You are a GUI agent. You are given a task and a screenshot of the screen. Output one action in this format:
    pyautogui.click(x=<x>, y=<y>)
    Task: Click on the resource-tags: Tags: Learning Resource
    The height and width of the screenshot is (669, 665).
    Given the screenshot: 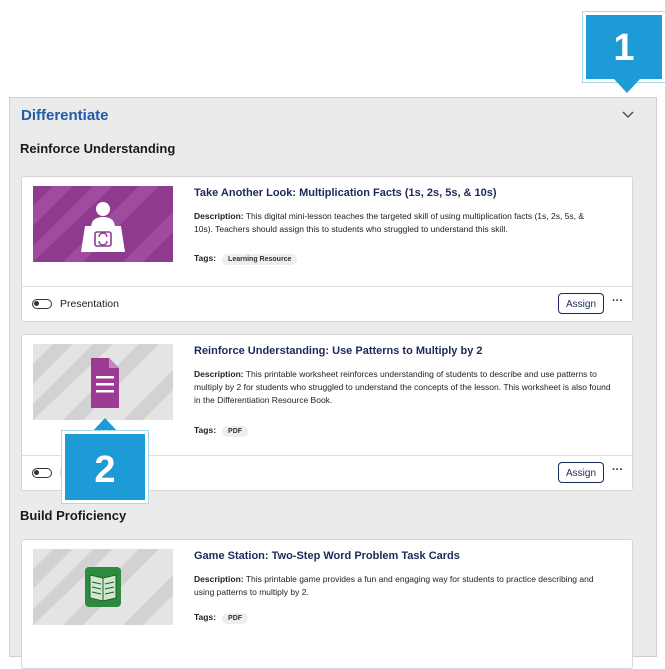 What is the action you would take?
    pyautogui.click(x=246, y=259)
    